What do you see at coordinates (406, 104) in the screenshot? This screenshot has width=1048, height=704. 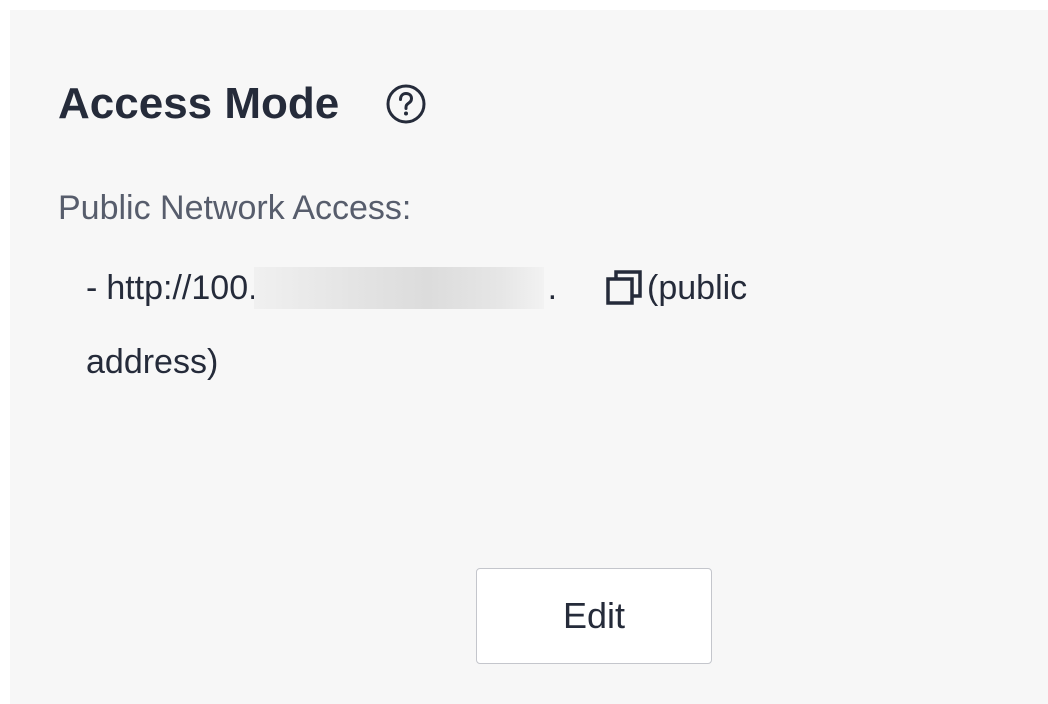 I see `question-circle-icon` at bounding box center [406, 104].